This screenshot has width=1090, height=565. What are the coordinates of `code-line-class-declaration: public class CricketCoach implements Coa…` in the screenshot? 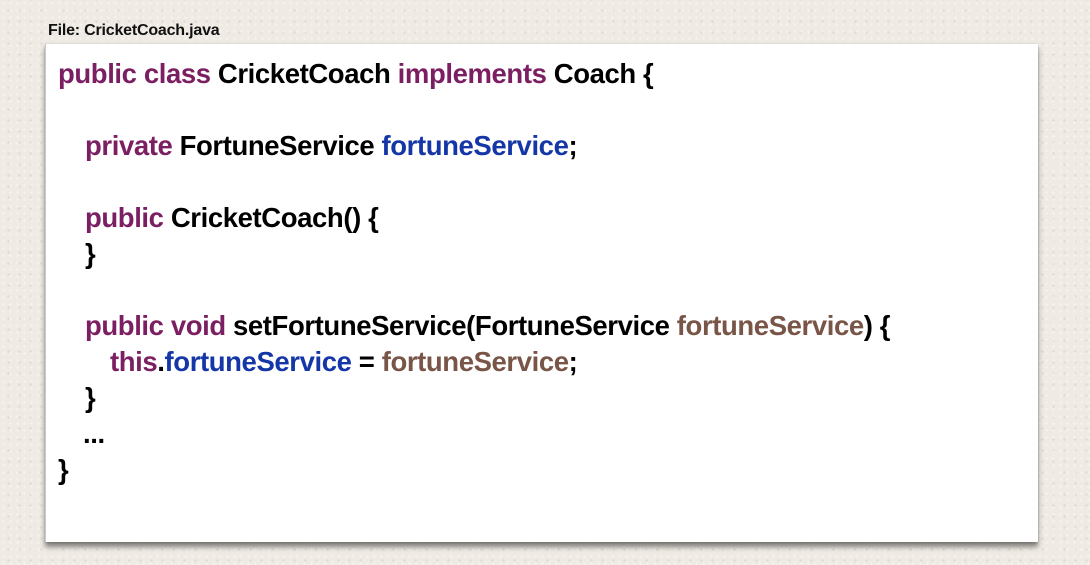 It's located at (474, 74).